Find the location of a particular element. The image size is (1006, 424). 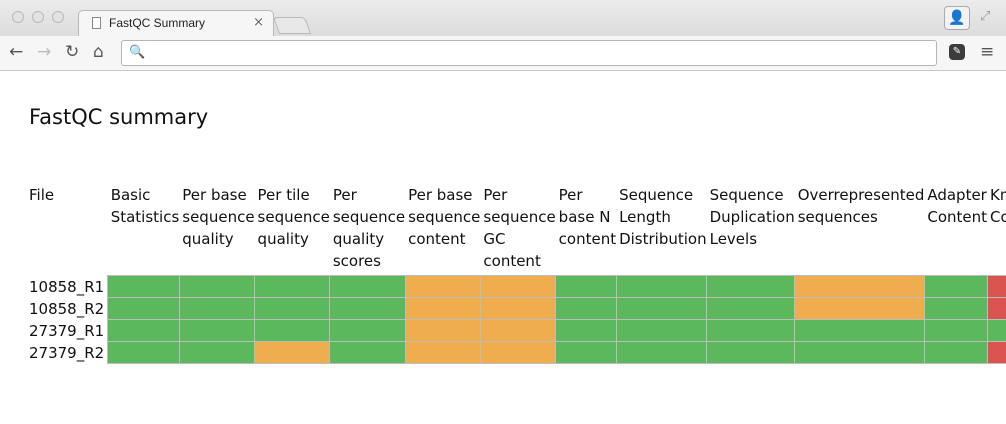

table-row: 27379_R1 is located at coordinates (516, 330).